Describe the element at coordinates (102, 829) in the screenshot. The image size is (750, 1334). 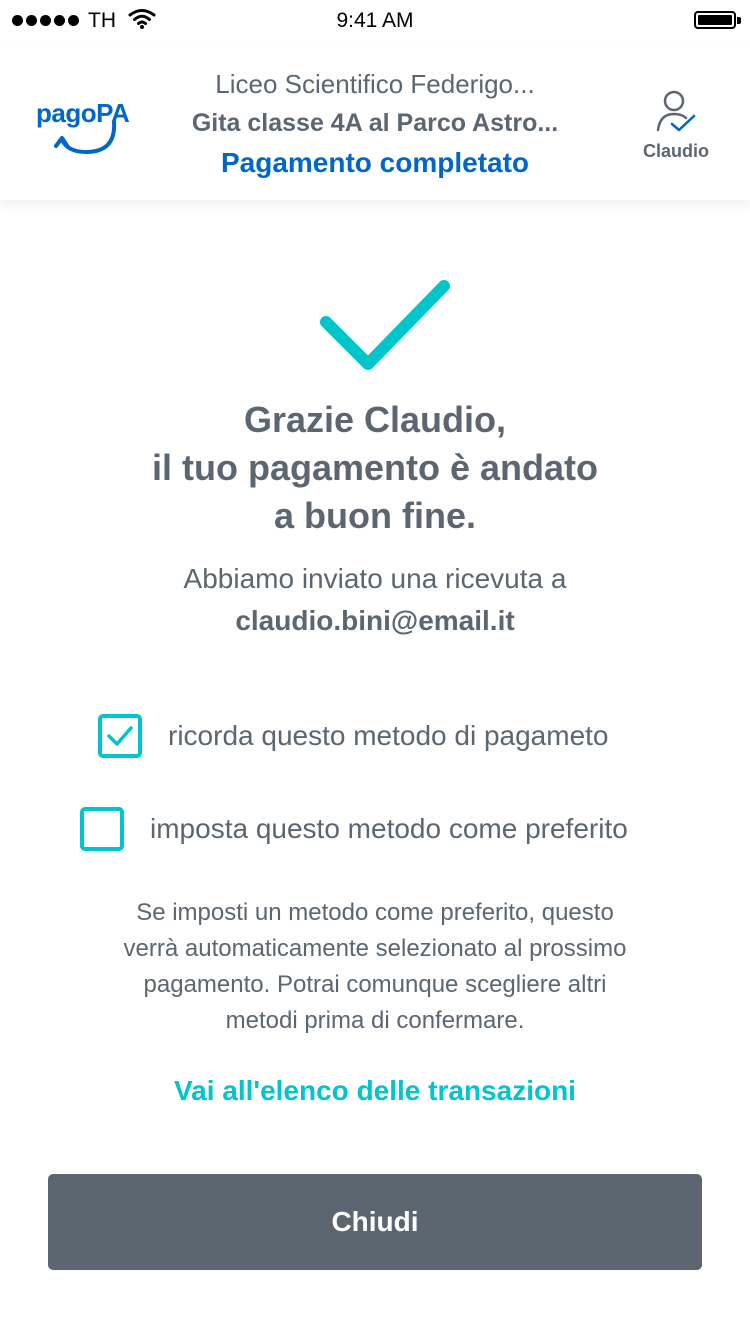
I see `set-preferred-checkbox` at that location.